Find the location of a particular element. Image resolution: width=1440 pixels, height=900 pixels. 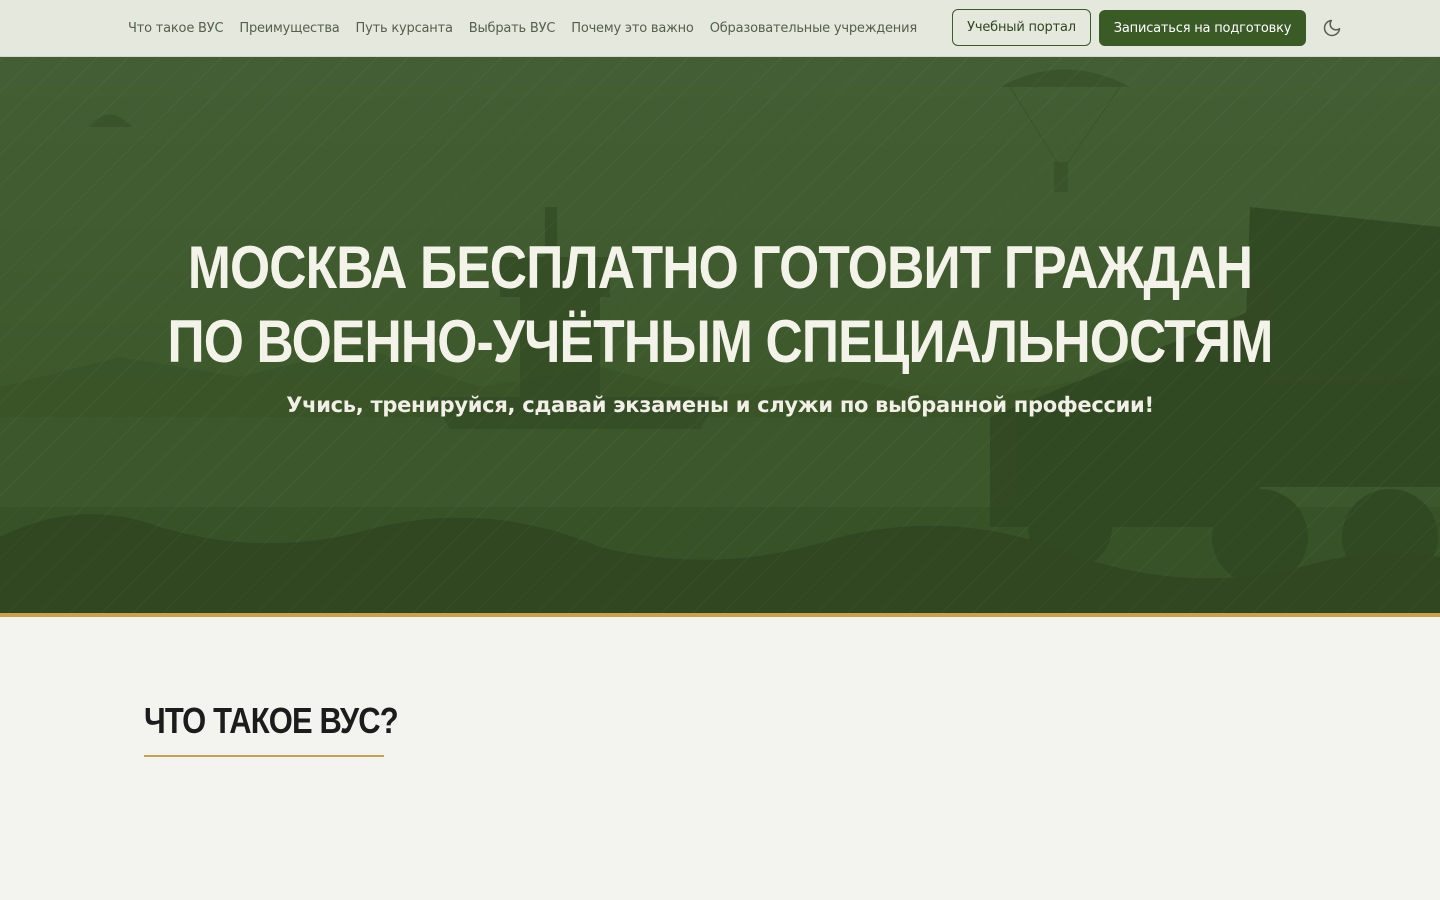

nav-link-cadet-path: Путь курсанта is located at coordinates (404, 28).